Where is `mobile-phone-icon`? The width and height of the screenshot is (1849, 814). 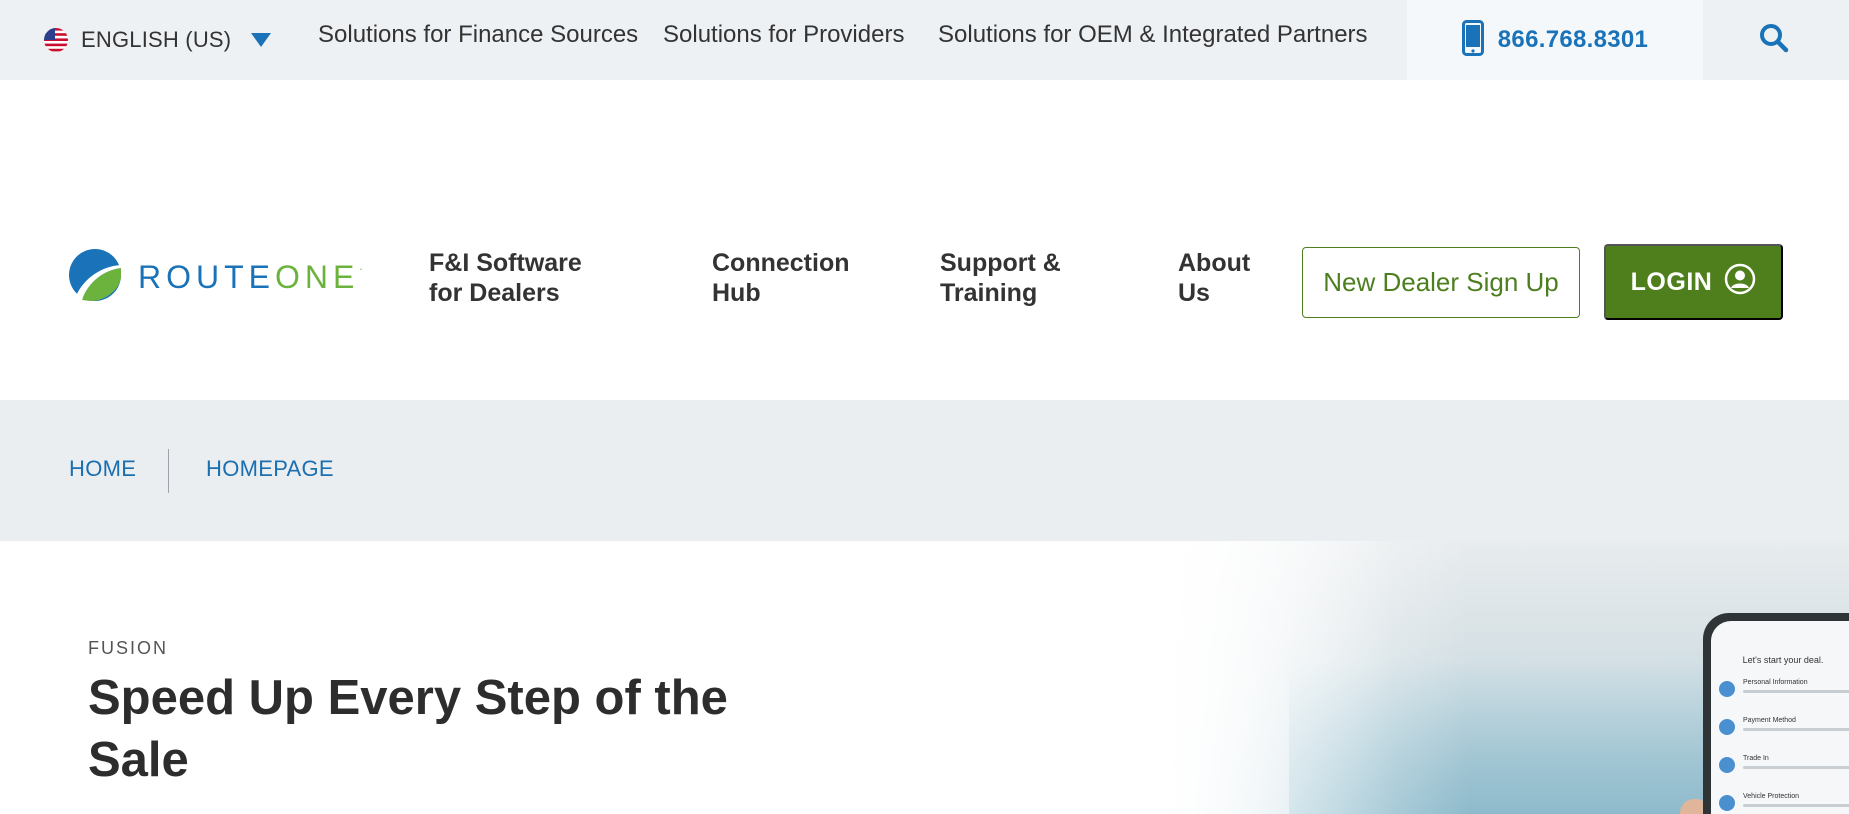
mobile-phone-icon is located at coordinates (1472, 40).